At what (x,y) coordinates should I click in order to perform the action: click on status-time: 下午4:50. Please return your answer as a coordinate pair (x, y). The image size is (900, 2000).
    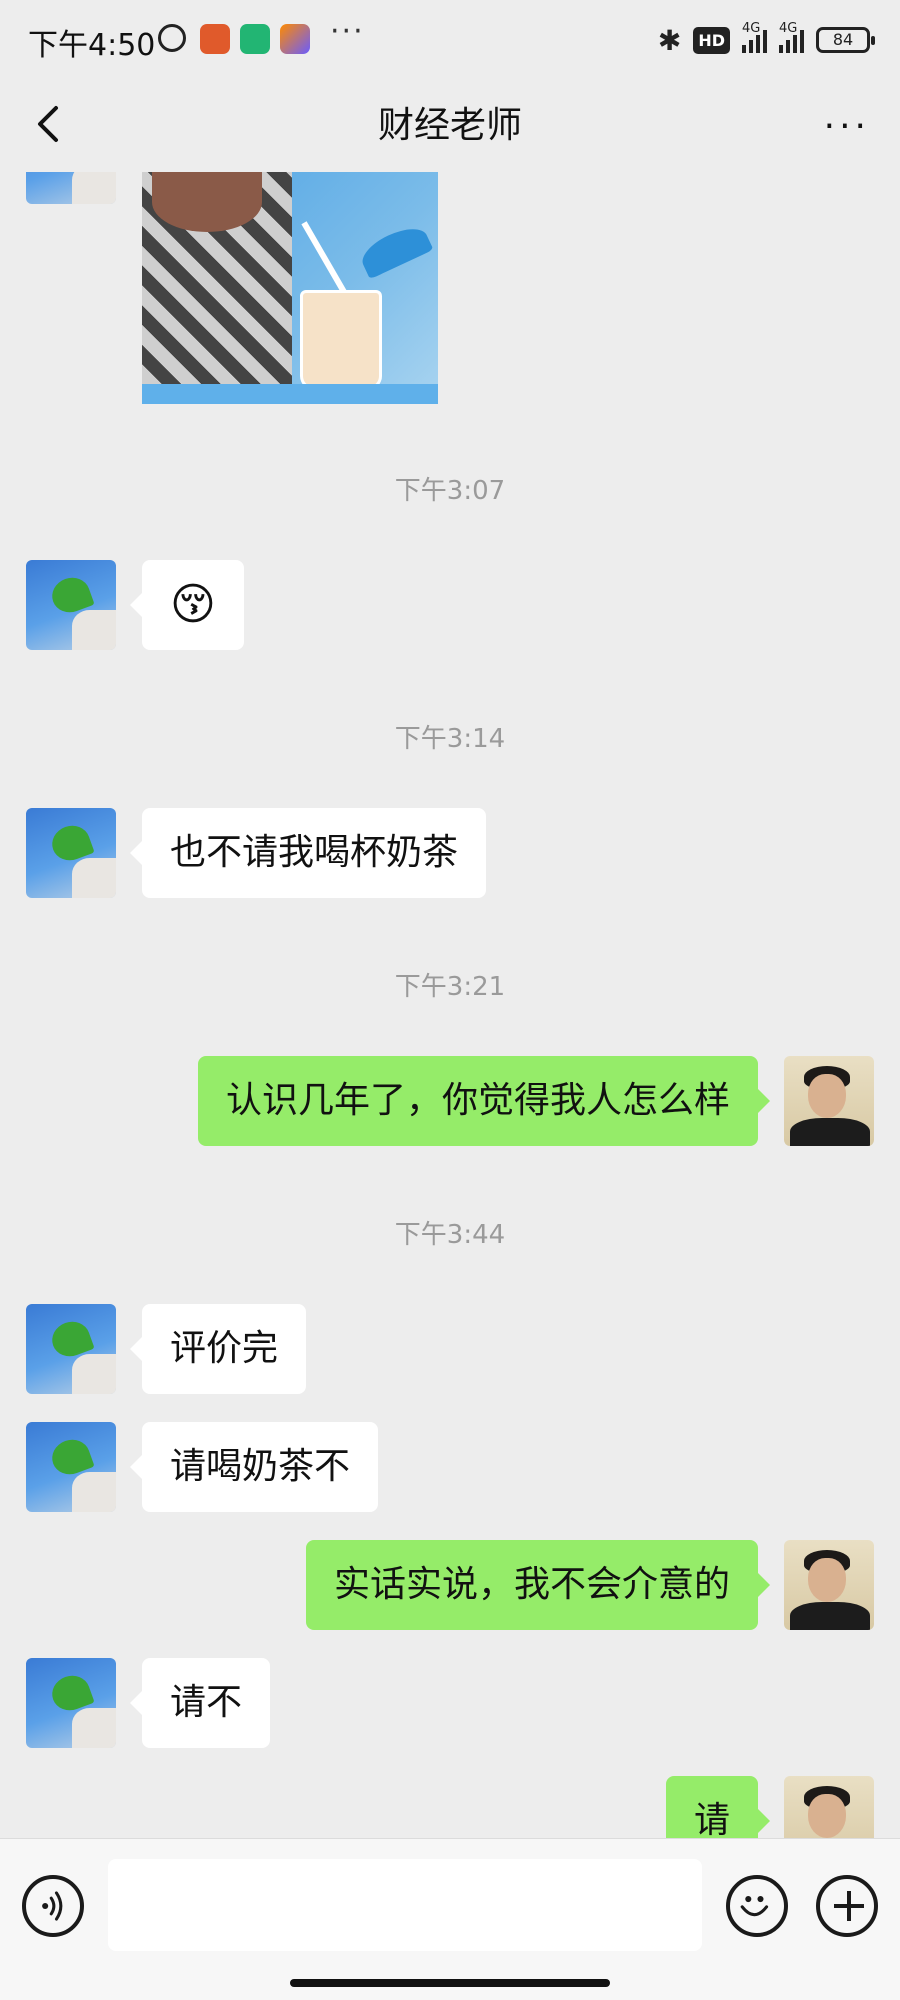
    Looking at the image, I should click on (92, 45).